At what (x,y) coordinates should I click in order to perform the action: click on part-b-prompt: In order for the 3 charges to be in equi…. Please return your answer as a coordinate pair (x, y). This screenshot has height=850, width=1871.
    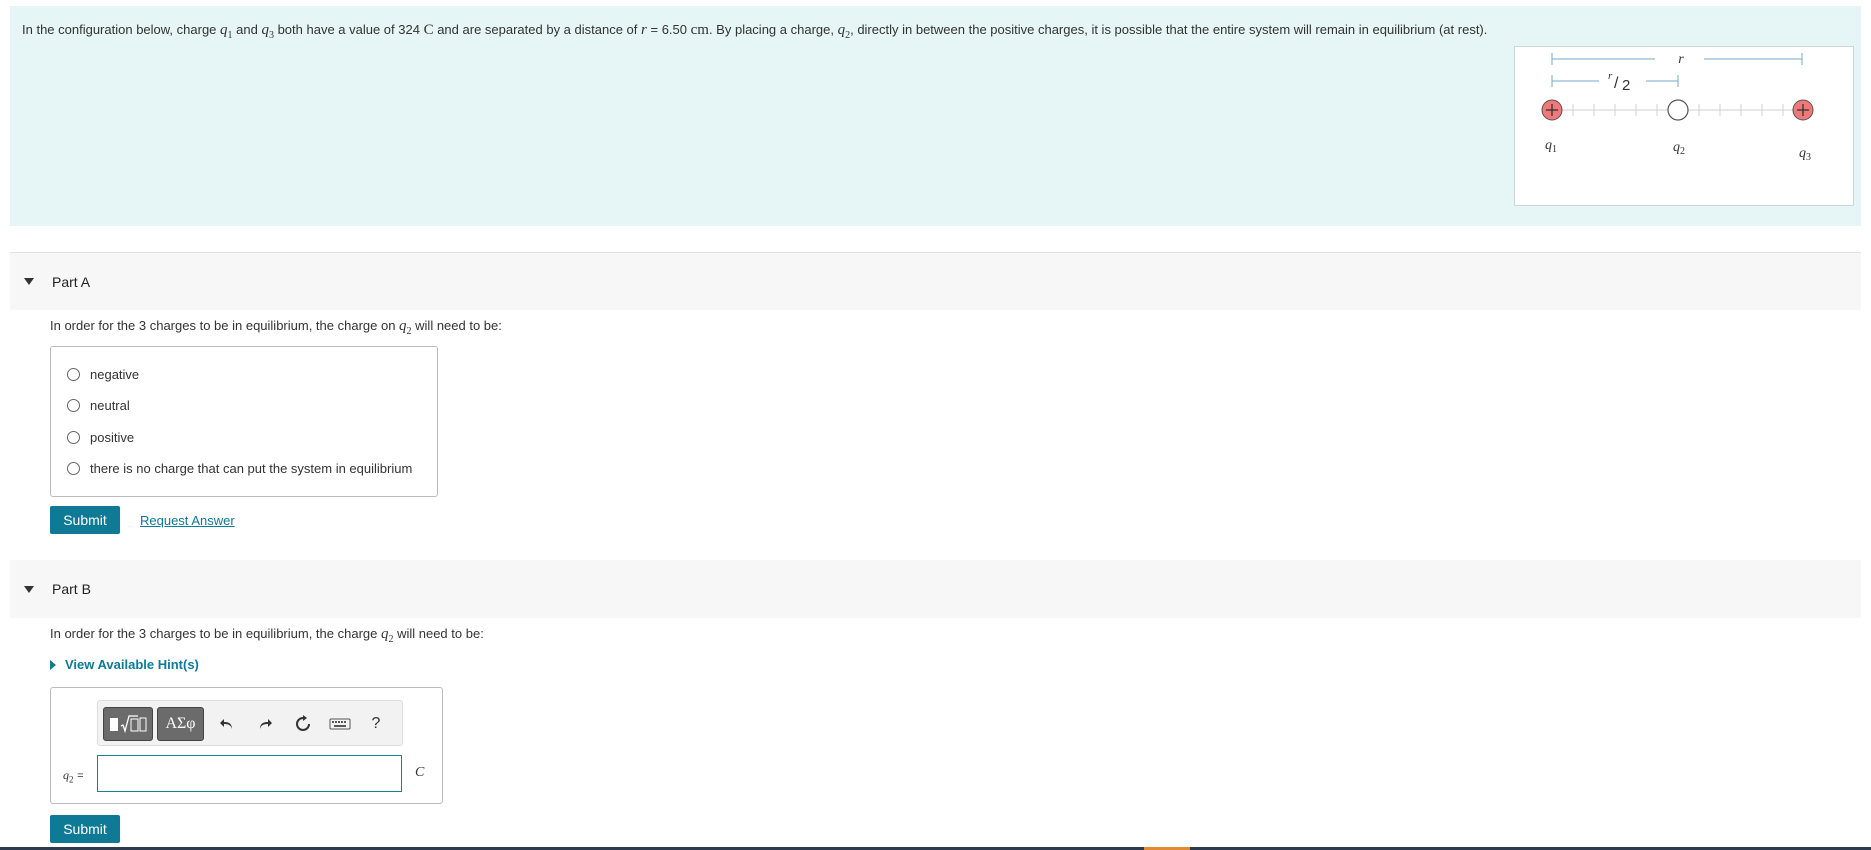
    Looking at the image, I should click on (267, 635).